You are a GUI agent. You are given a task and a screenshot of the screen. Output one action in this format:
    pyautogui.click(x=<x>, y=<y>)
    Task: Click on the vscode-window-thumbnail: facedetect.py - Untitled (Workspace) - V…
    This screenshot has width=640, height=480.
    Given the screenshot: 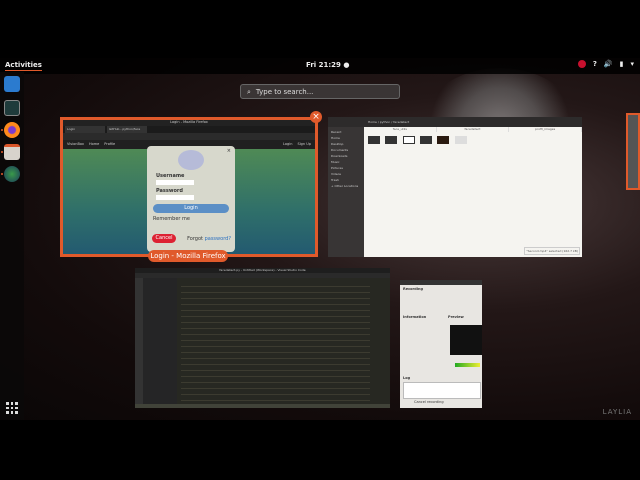 What is the action you would take?
    pyautogui.click(x=262, y=338)
    